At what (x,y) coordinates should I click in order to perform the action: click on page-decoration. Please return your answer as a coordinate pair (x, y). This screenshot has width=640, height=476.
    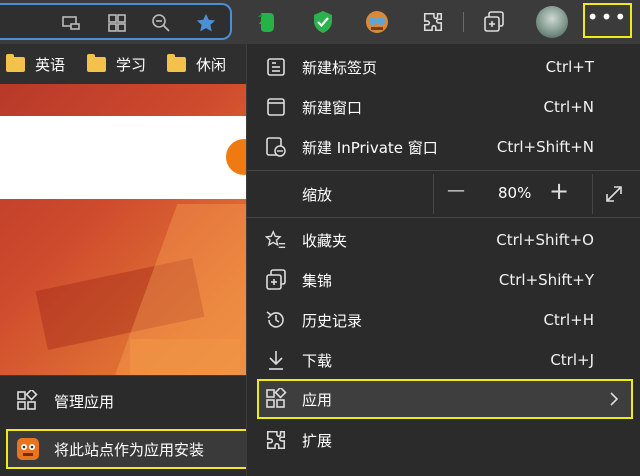
    Looking at the image, I should click on (185, 359).